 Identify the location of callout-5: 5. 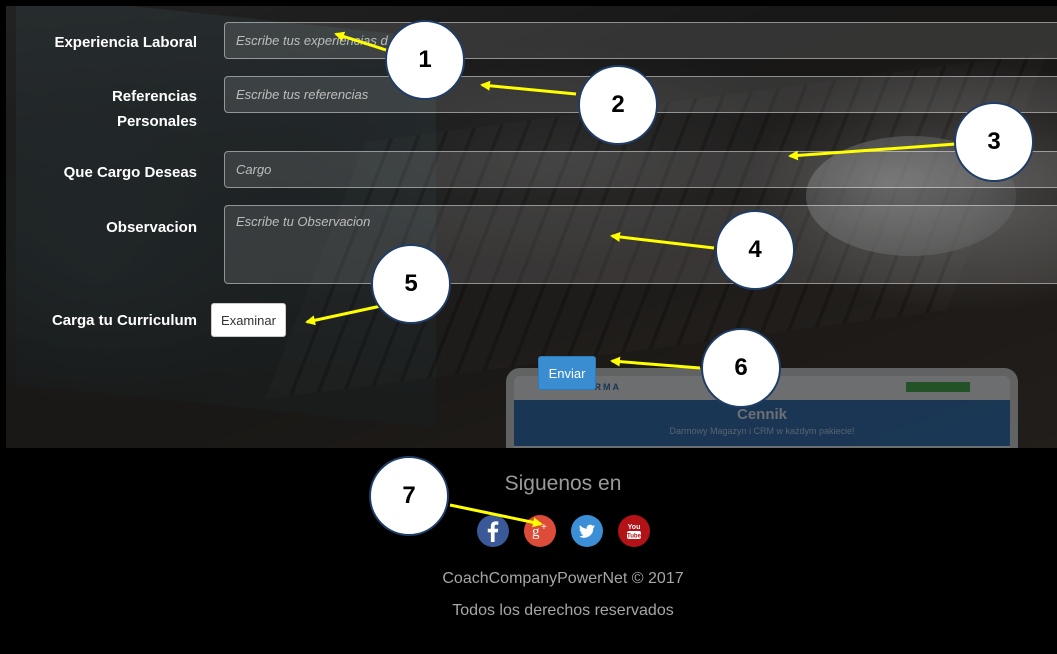
(411, 284).